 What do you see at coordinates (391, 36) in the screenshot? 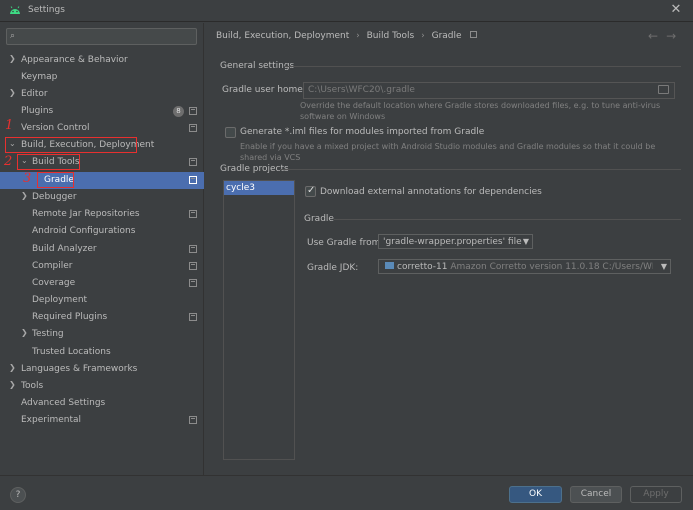
I see `breadcrumb-item: Build Tools` at bounding box center [391, 36].